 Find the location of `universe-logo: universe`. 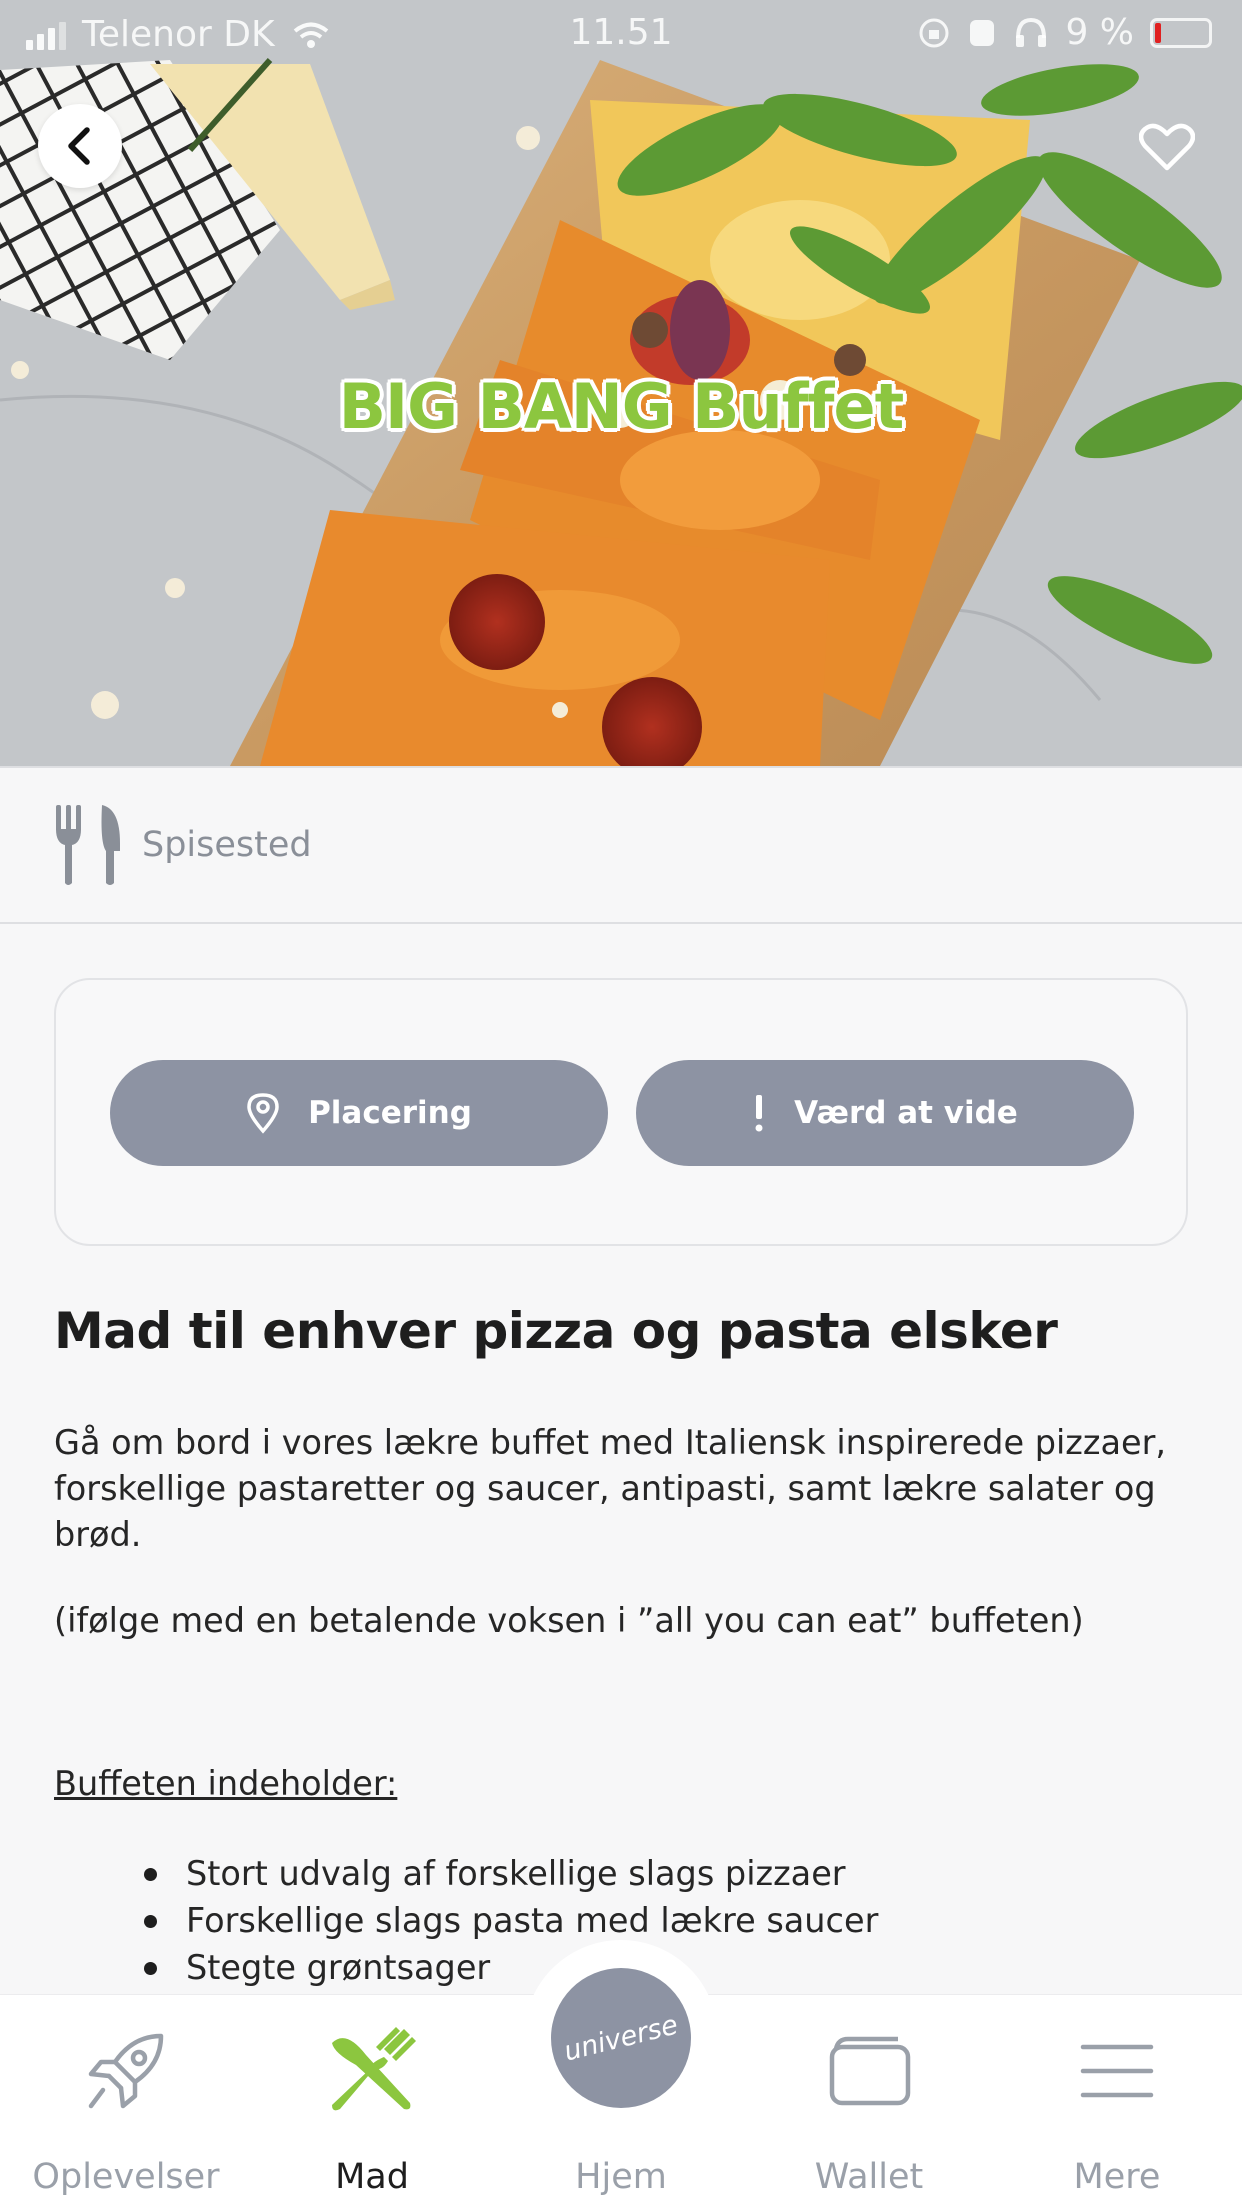

universe-logo: universe is located at coordinates (621, 2038).